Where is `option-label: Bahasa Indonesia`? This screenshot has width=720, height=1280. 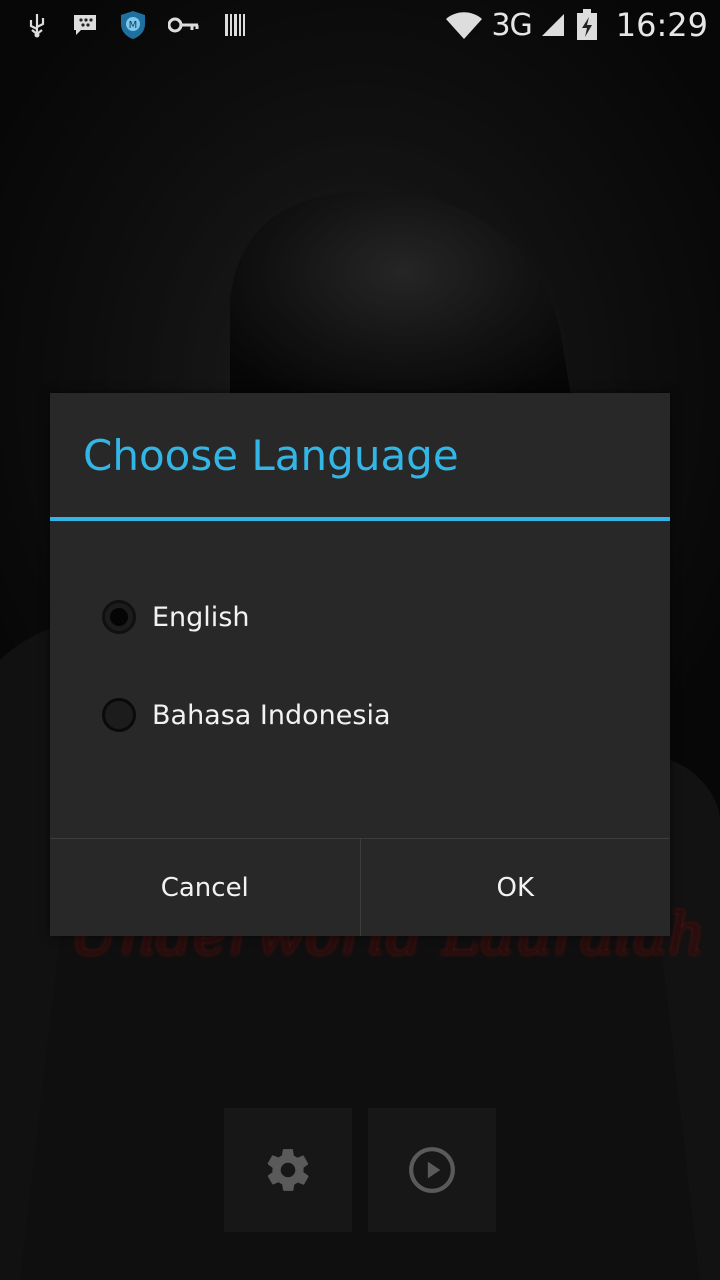
option-label: Bahasa Indonesia is located at coordinates (271, 715).